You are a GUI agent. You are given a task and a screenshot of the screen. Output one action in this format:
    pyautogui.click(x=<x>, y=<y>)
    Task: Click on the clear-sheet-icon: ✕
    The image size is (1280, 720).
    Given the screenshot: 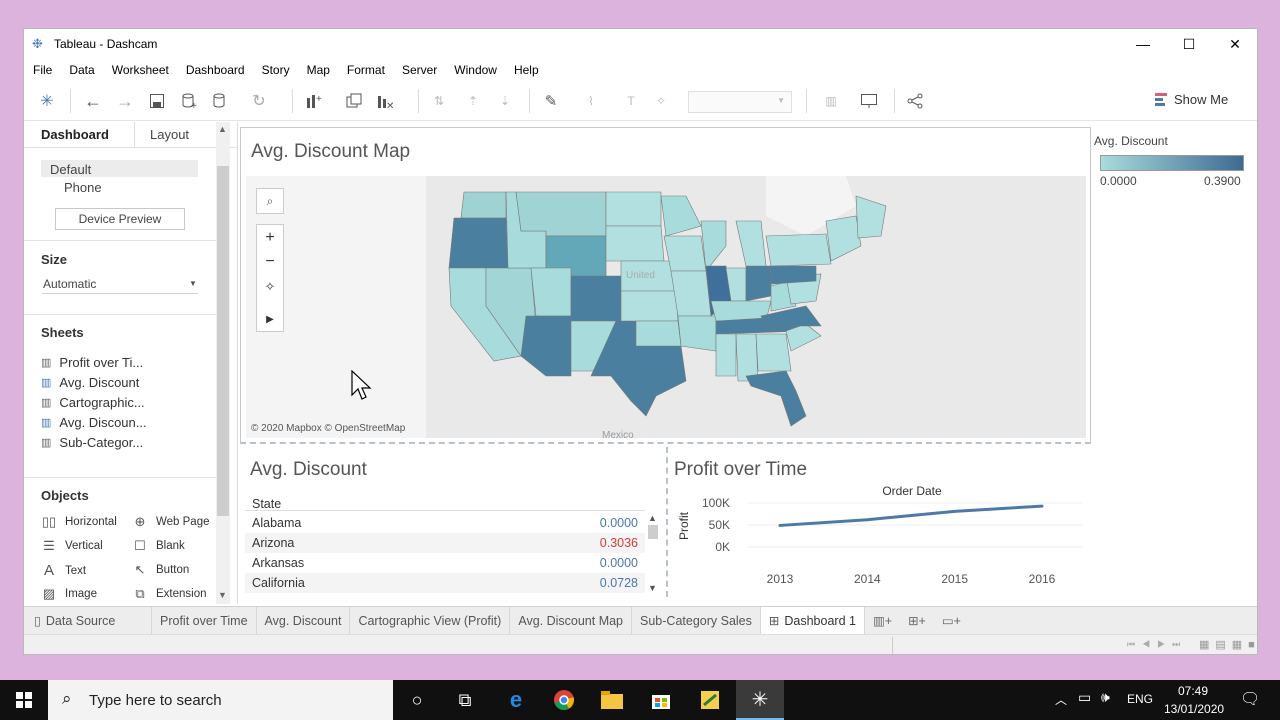 What is the action you would take?
    pyautogui.click(x=385, y=101)
    